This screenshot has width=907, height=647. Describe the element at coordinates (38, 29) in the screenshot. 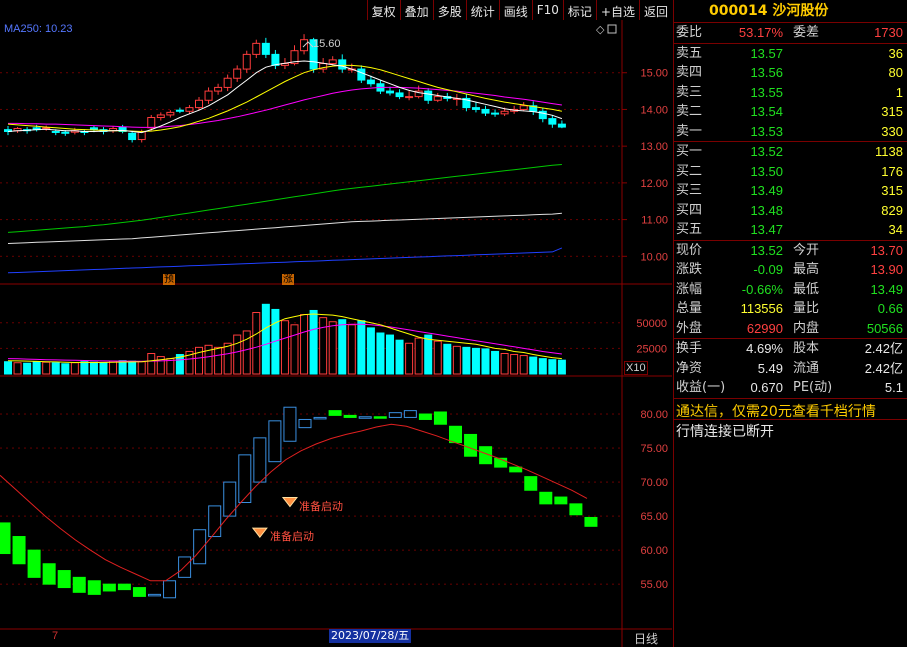

I see `ma250-label: MA250: 10.23` at that location.